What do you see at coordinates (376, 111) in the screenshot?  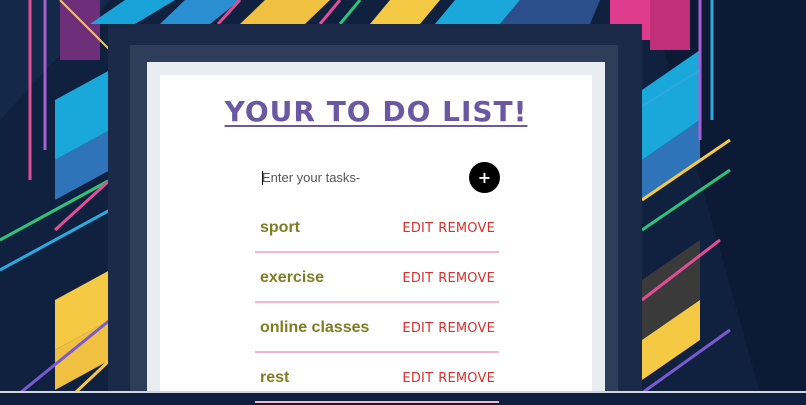 I see `page-title: YOUR TO DO LIST!` at bounding box center [376, 111].